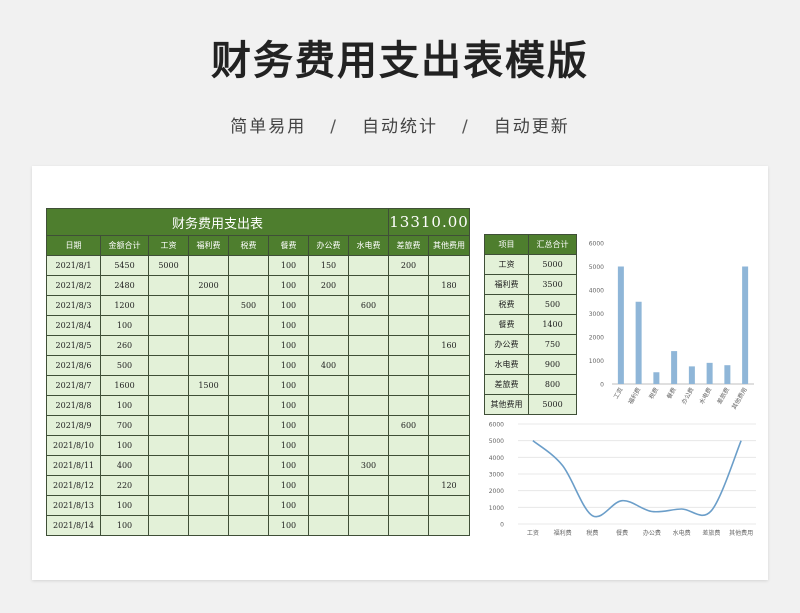  I want to click on summary-cell: 水电费, so click(506, 364).